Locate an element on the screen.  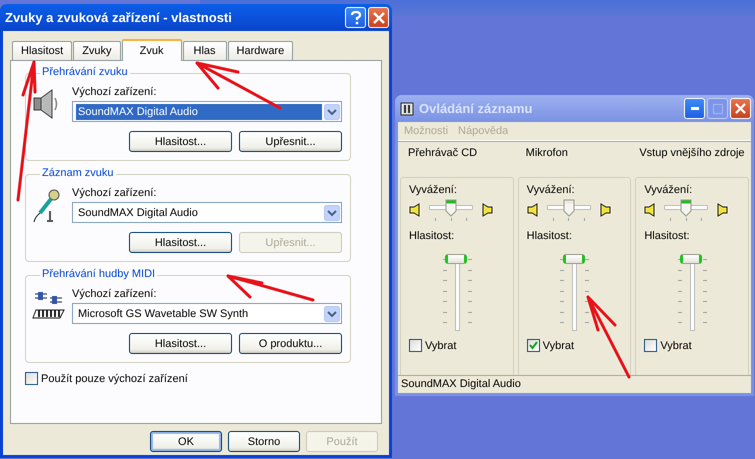
device-dropdown: Microsoft GS Wavetable SW Synth is located at coordinates (207, 313).